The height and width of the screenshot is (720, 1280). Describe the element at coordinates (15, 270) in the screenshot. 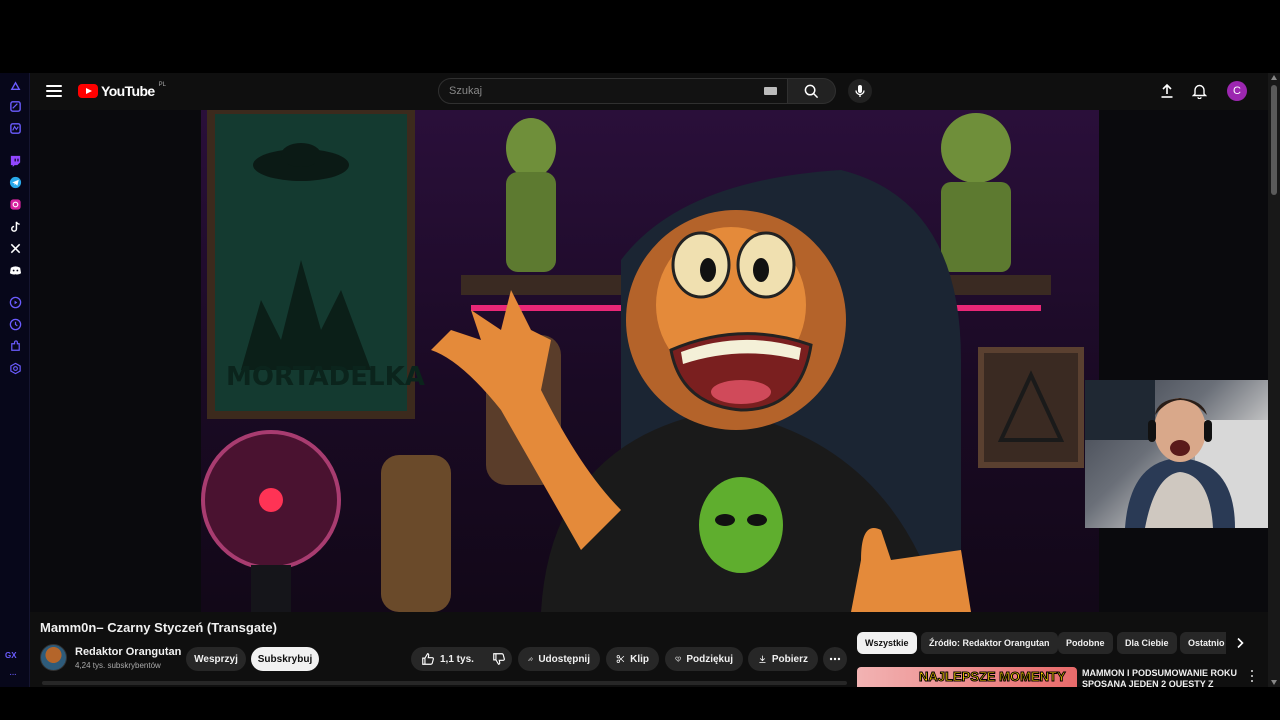

I see `discord-icon` at that location.